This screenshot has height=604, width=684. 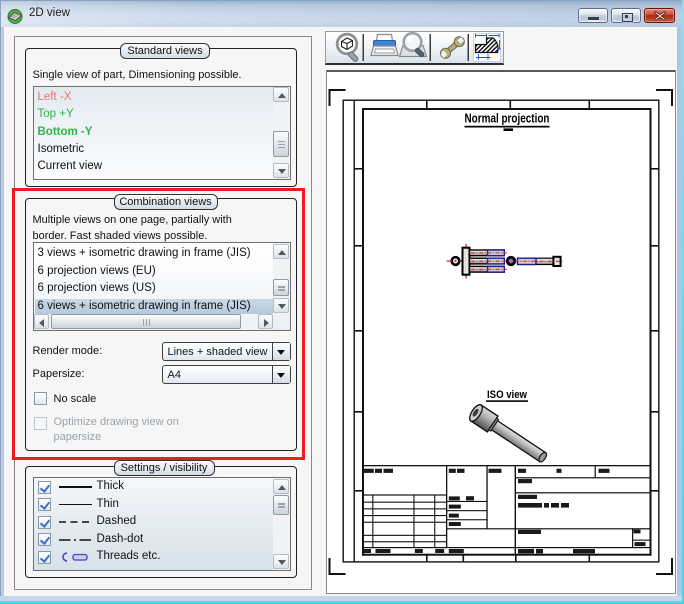 I want to click on svg-text: Normal projection, so click(x=506, y=119).